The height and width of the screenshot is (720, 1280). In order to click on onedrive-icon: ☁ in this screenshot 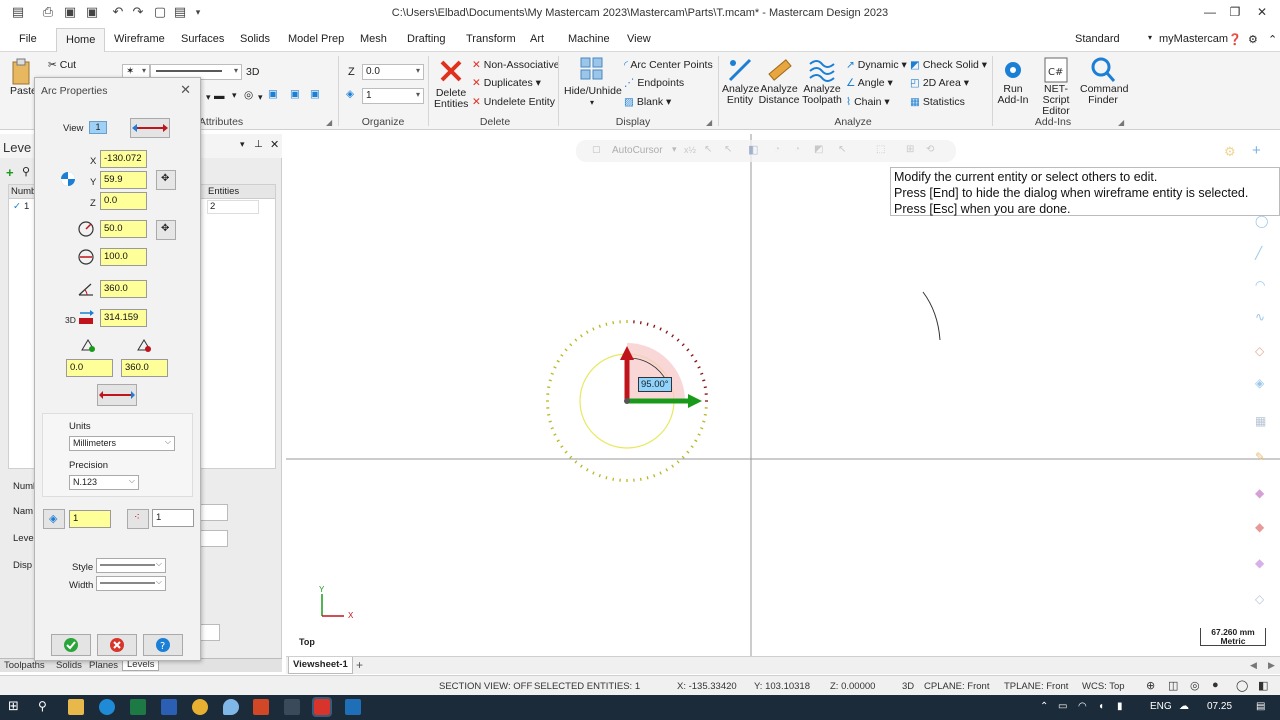, I will do `click(1184, 706)`.